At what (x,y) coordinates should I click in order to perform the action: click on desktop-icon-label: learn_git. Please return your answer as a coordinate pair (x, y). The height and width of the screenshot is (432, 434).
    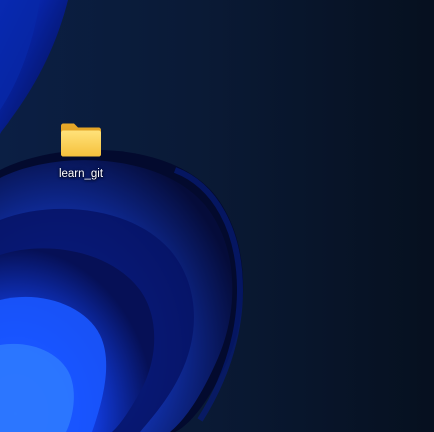
    Looking at the image, I should click on (81, 174).